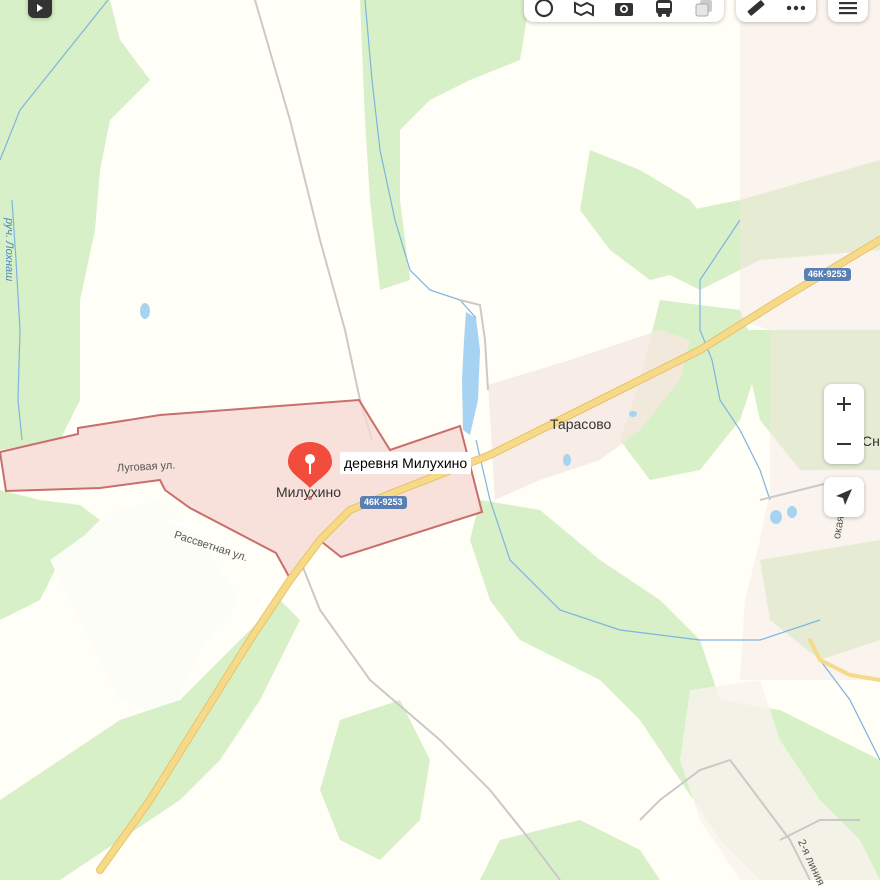  Describe the element at coordinates (9, 250) in the screenshot. I see `stream-label: руч. Лохнаш` at that location.